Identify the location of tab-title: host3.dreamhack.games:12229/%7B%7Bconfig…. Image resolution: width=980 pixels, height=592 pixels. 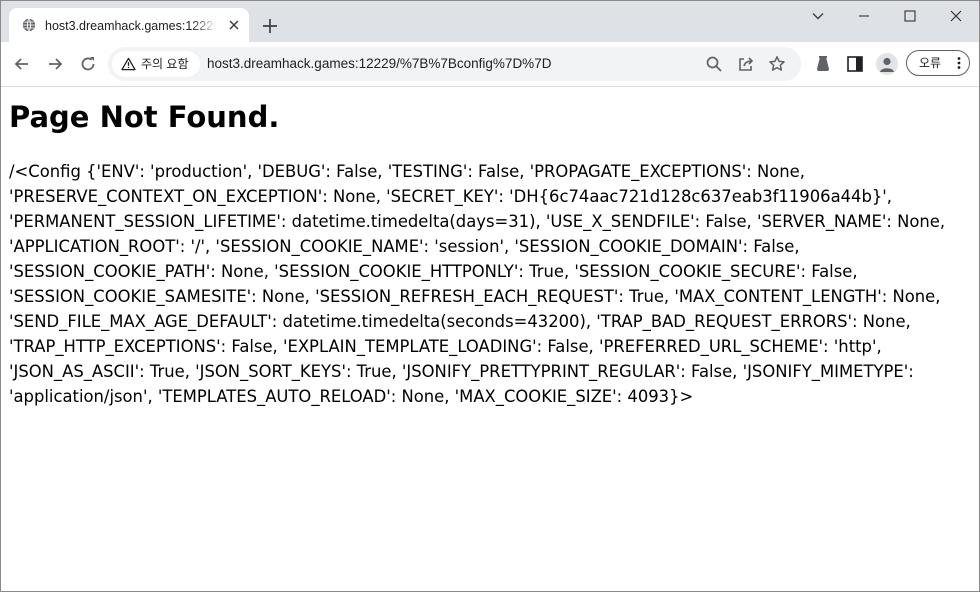
(131, 26).